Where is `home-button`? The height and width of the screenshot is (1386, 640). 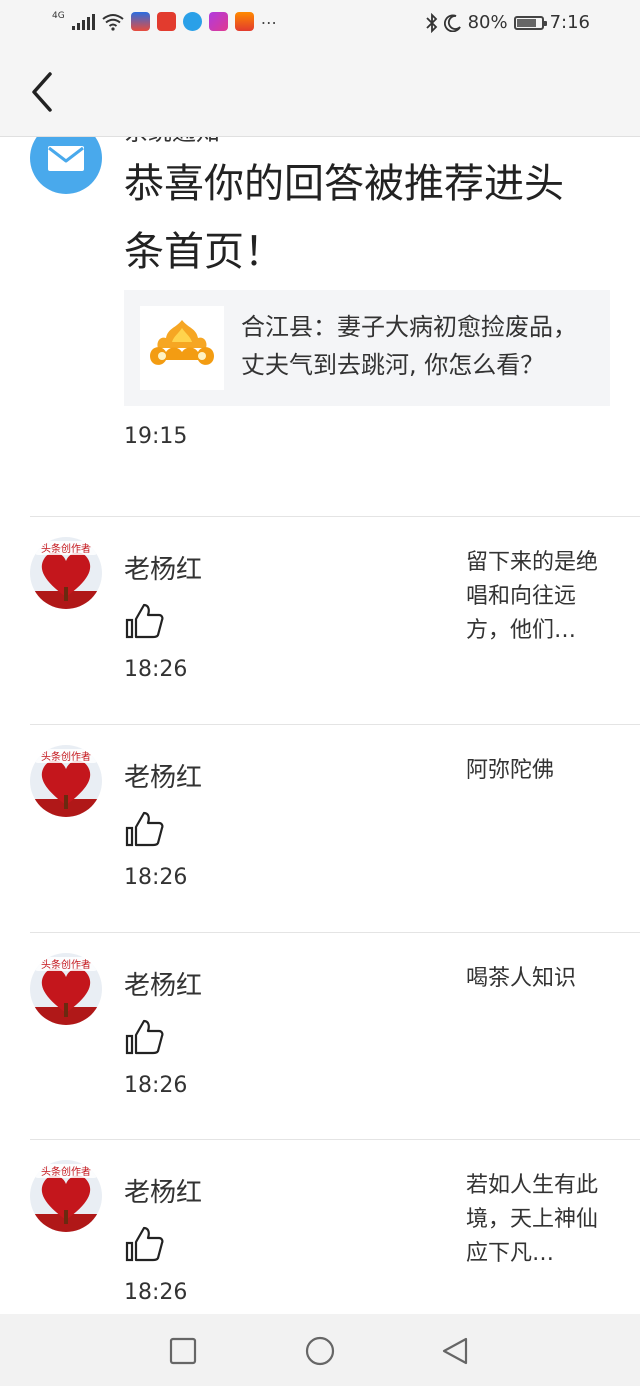
home-button is located at coordinates (320, 1351).